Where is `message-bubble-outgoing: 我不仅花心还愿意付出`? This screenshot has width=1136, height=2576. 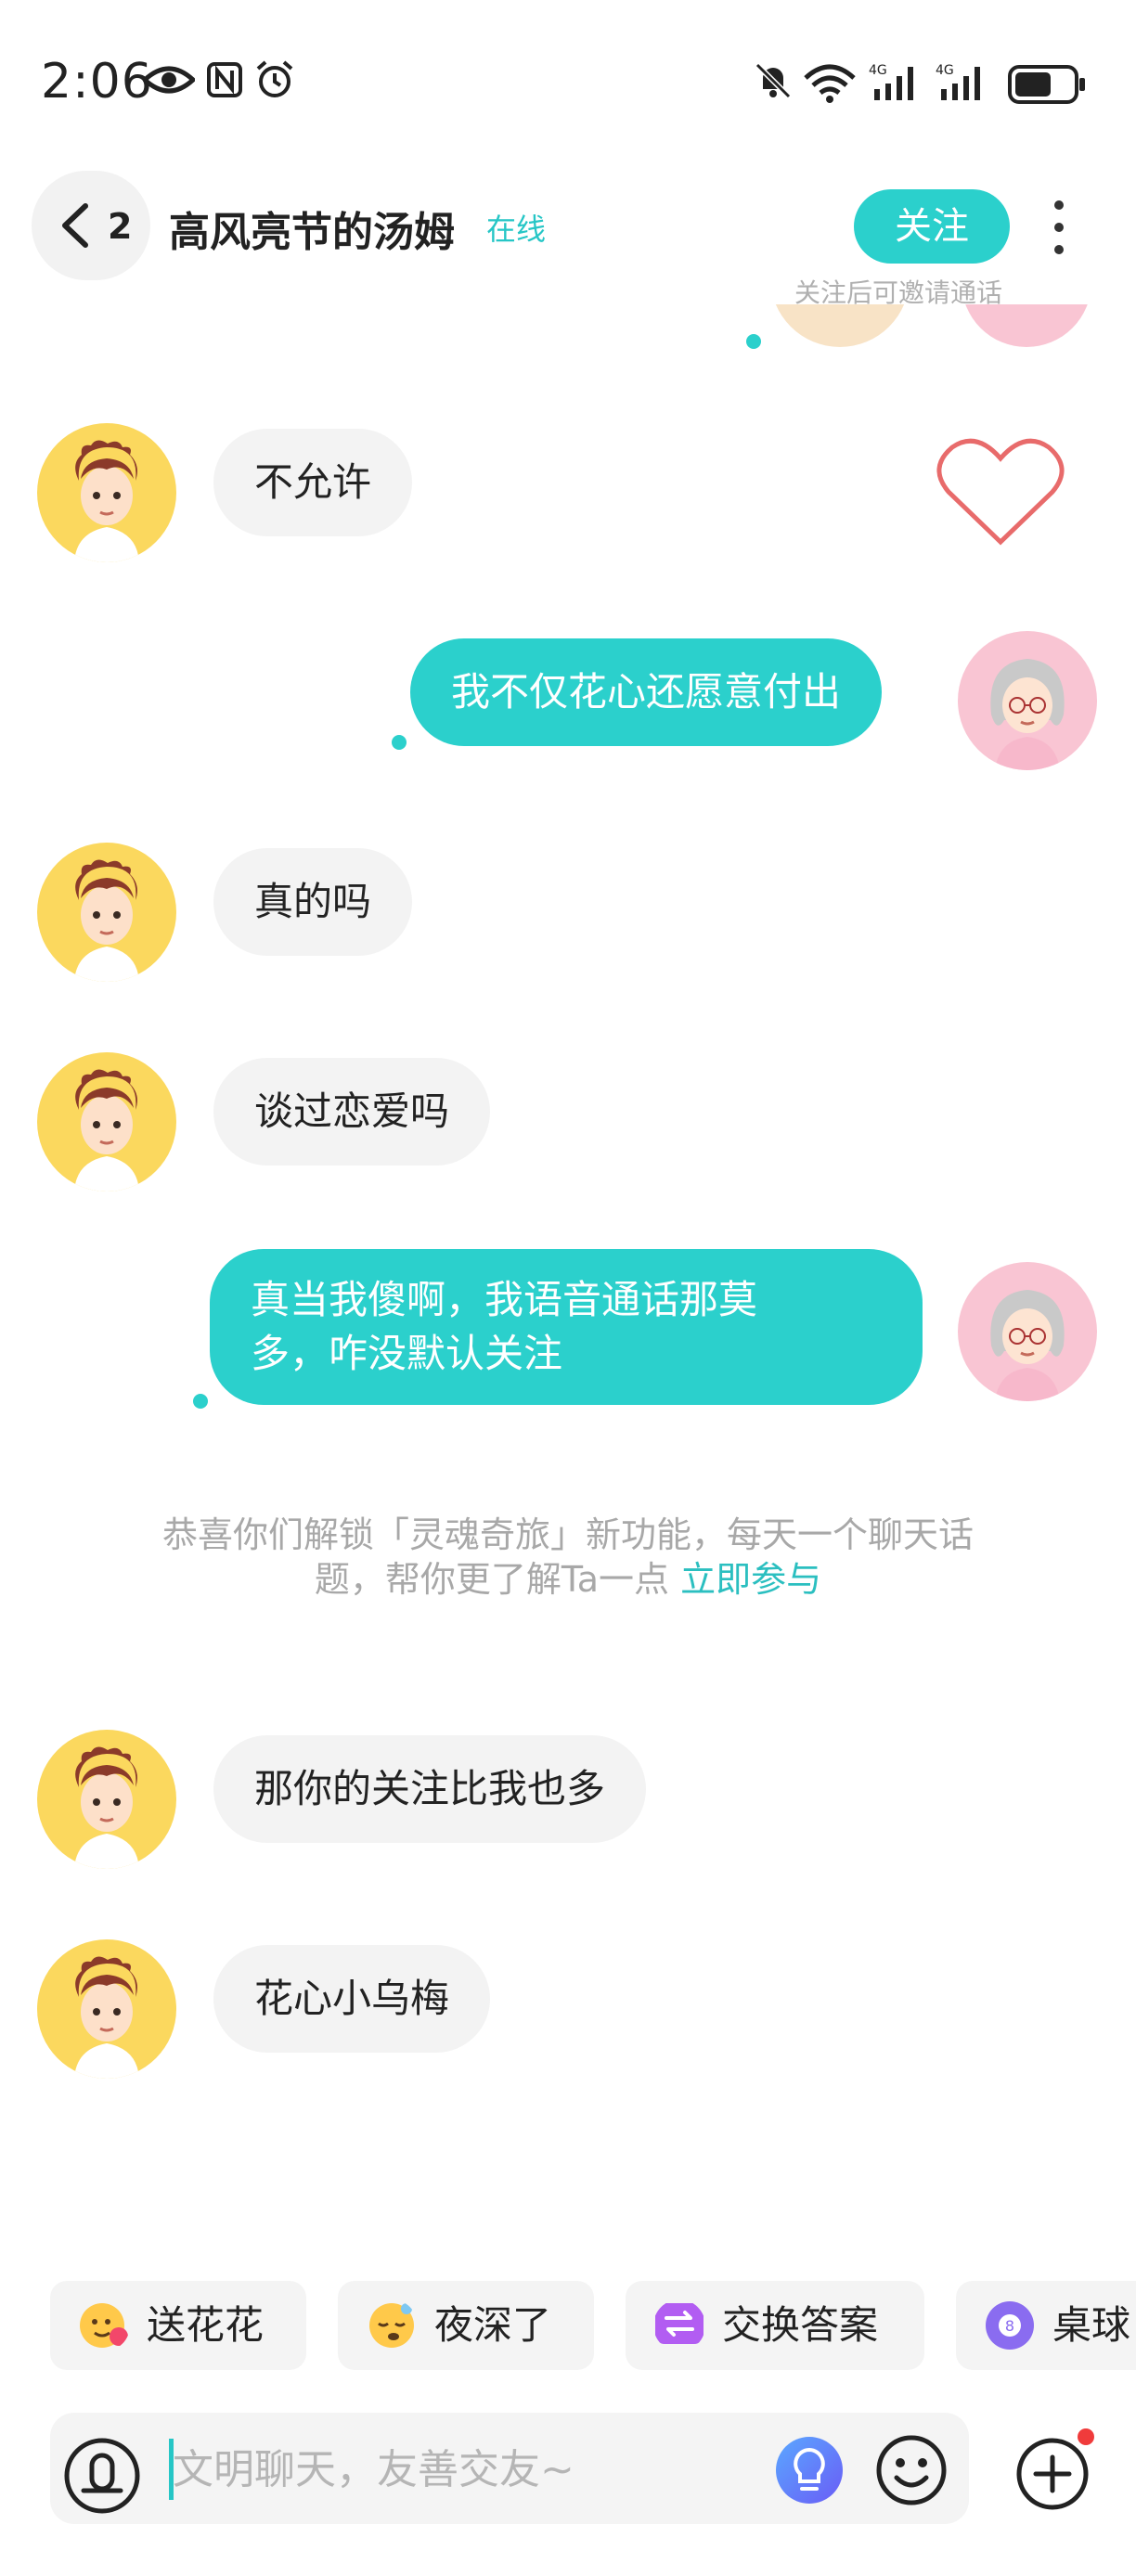 message-bubble-outgoing: 我不仅花心还愿意付出 is located at coordinates (646, 692).